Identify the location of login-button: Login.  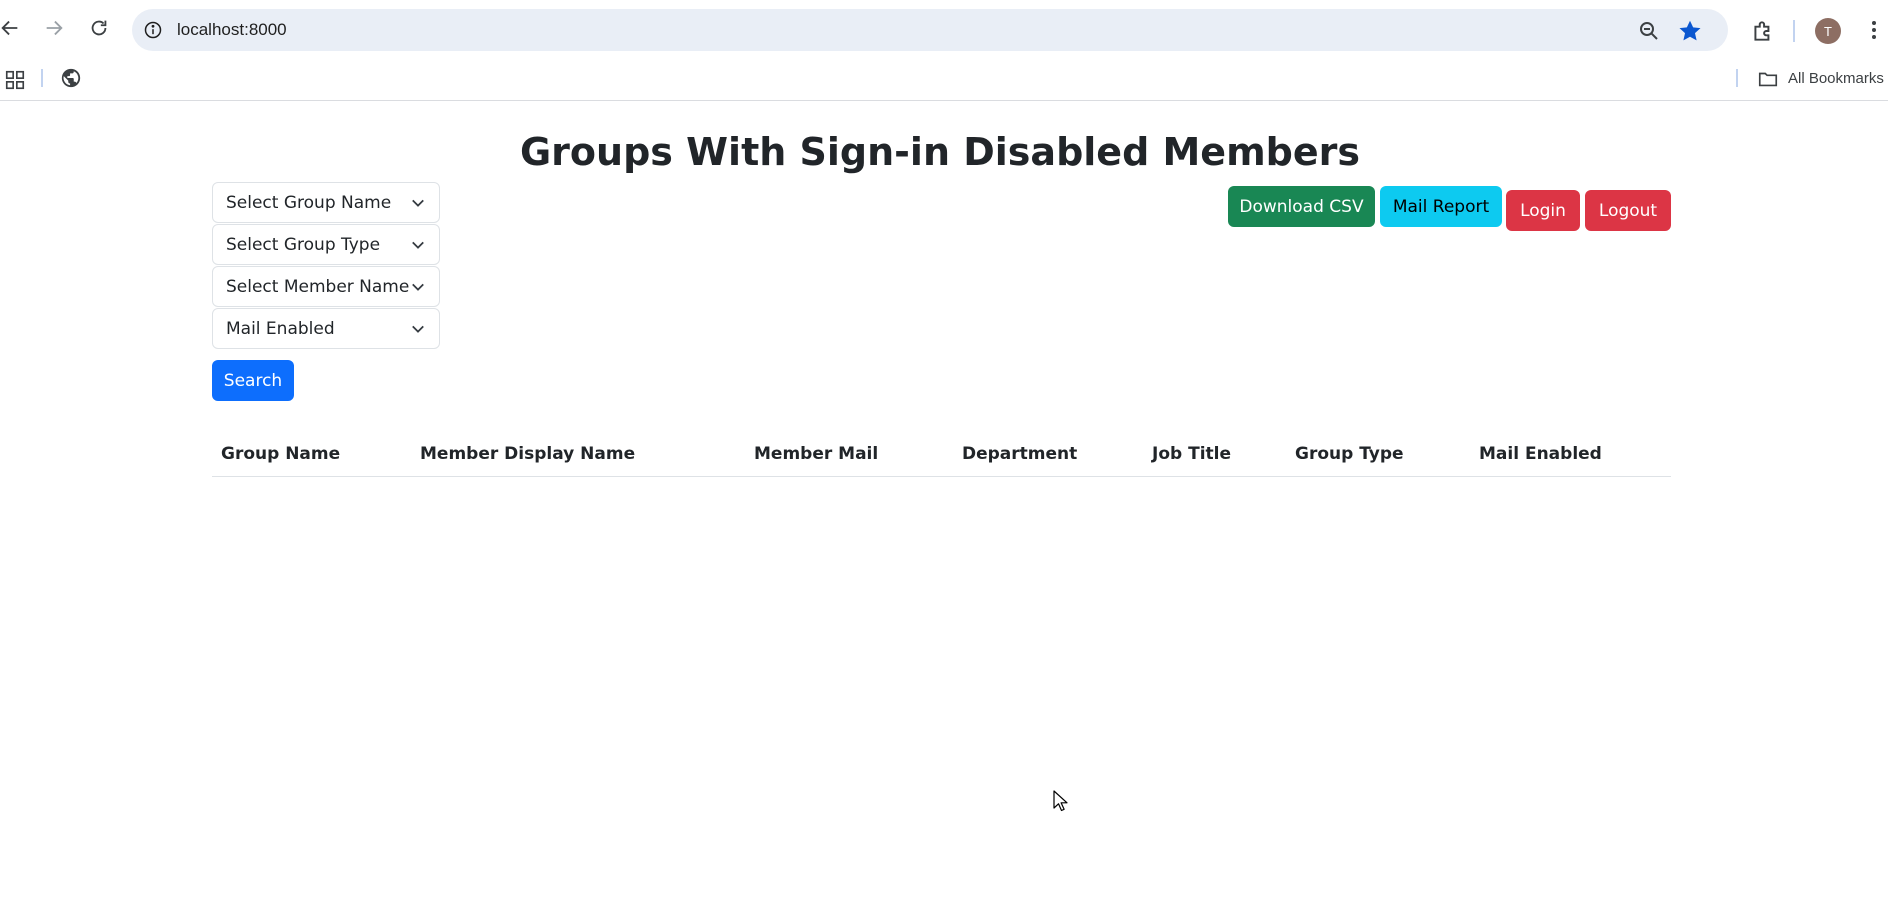
(1543, 210).